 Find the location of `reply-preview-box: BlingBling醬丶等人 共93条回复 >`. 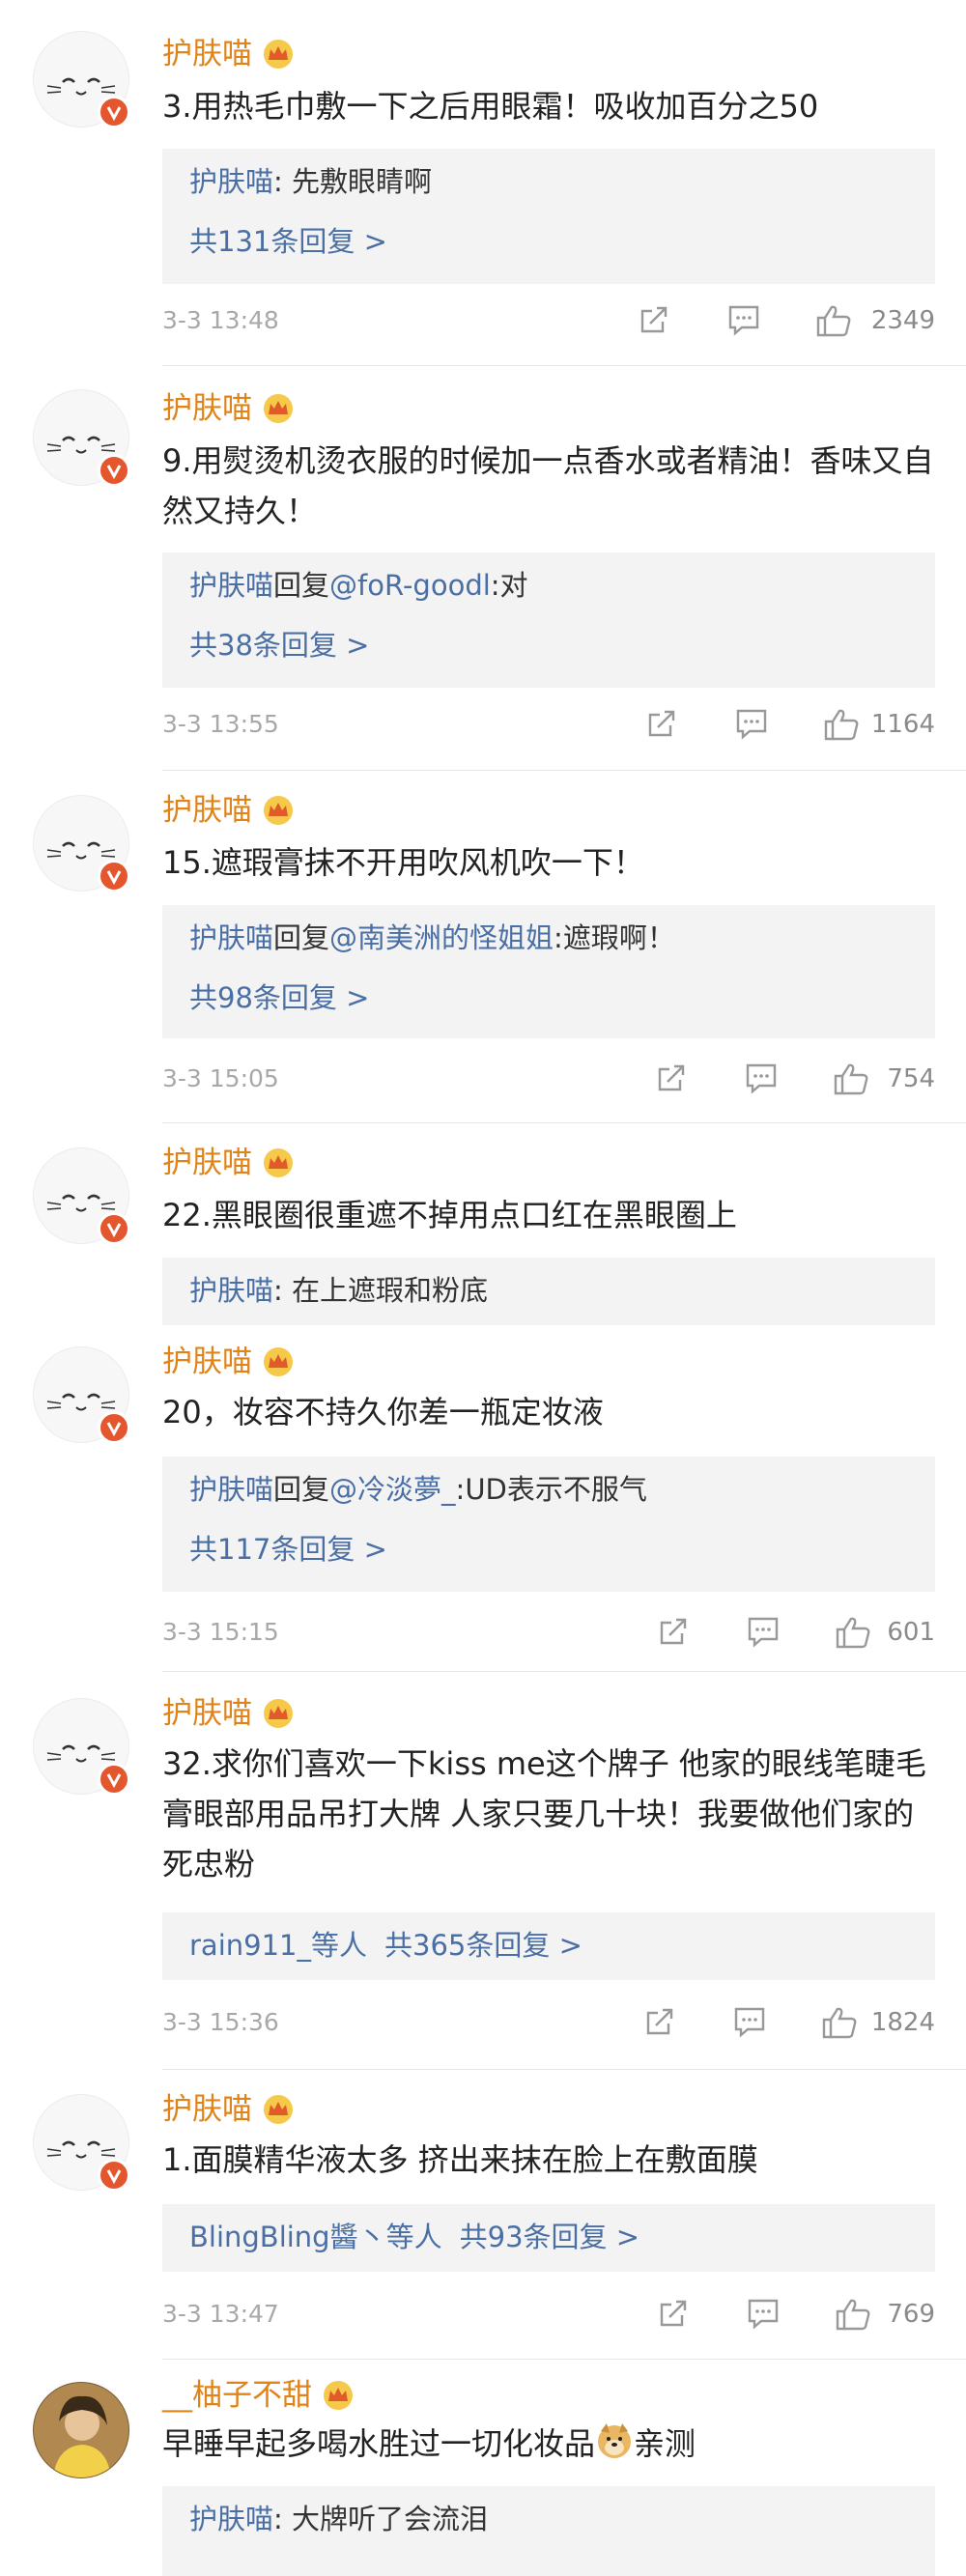

reply-preview-box: BlingBling醬丶等人 共93条回复 > is located at coordinates (548, 2238).